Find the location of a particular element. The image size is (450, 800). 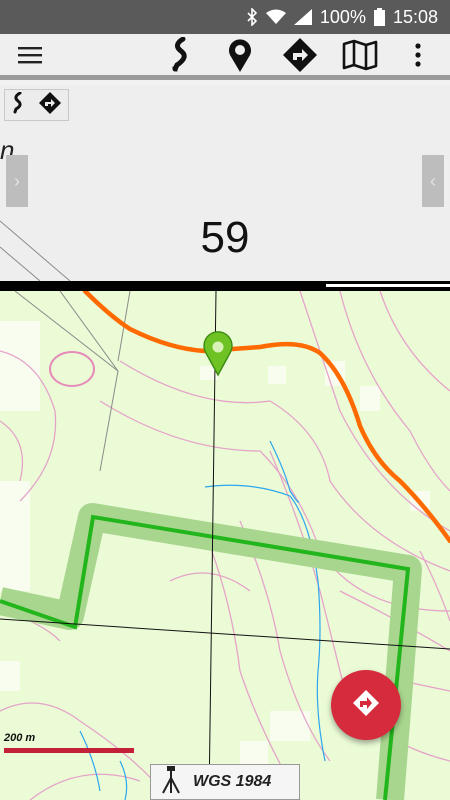

app-toolbar is located at coordinates (225, 57).